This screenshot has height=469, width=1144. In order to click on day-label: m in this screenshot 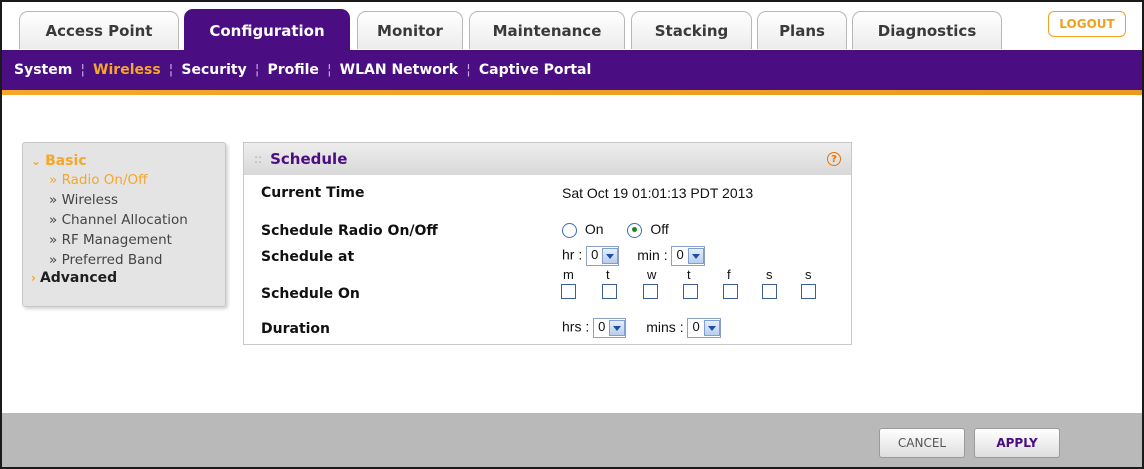, I will do `click(568, 274)`.